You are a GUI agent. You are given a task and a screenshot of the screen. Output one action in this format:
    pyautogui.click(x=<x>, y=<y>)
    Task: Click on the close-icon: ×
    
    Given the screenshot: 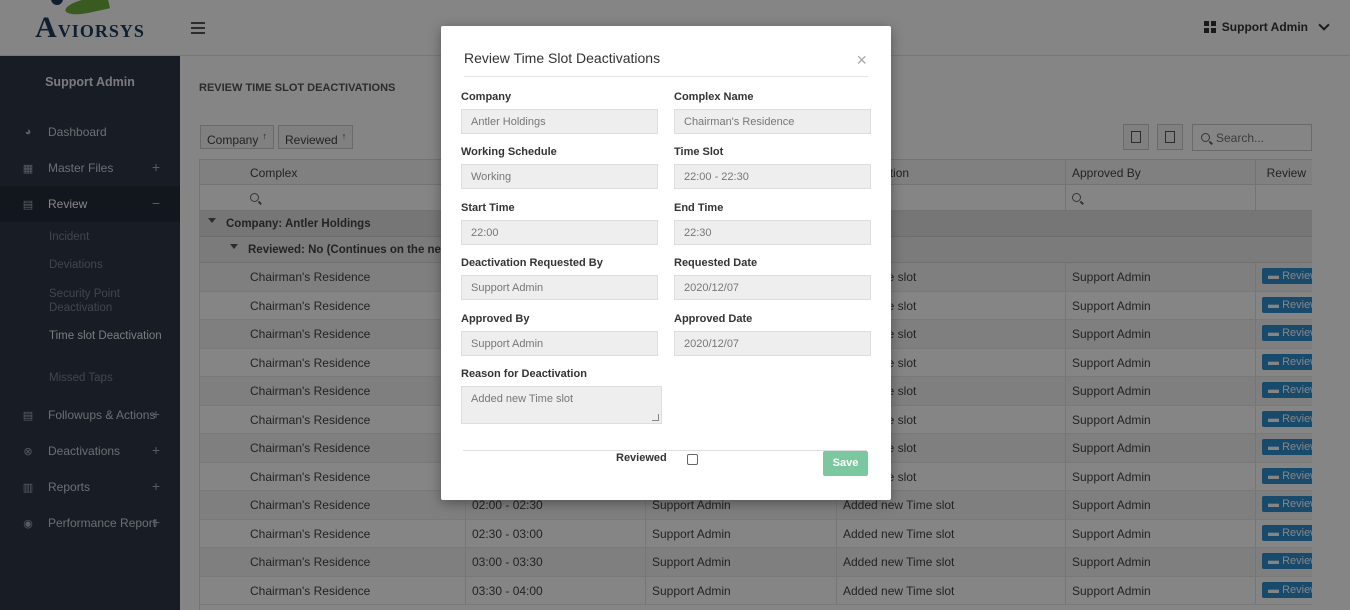 What is the action you would take?
    pyautogui.click(x=861, y=60)
    